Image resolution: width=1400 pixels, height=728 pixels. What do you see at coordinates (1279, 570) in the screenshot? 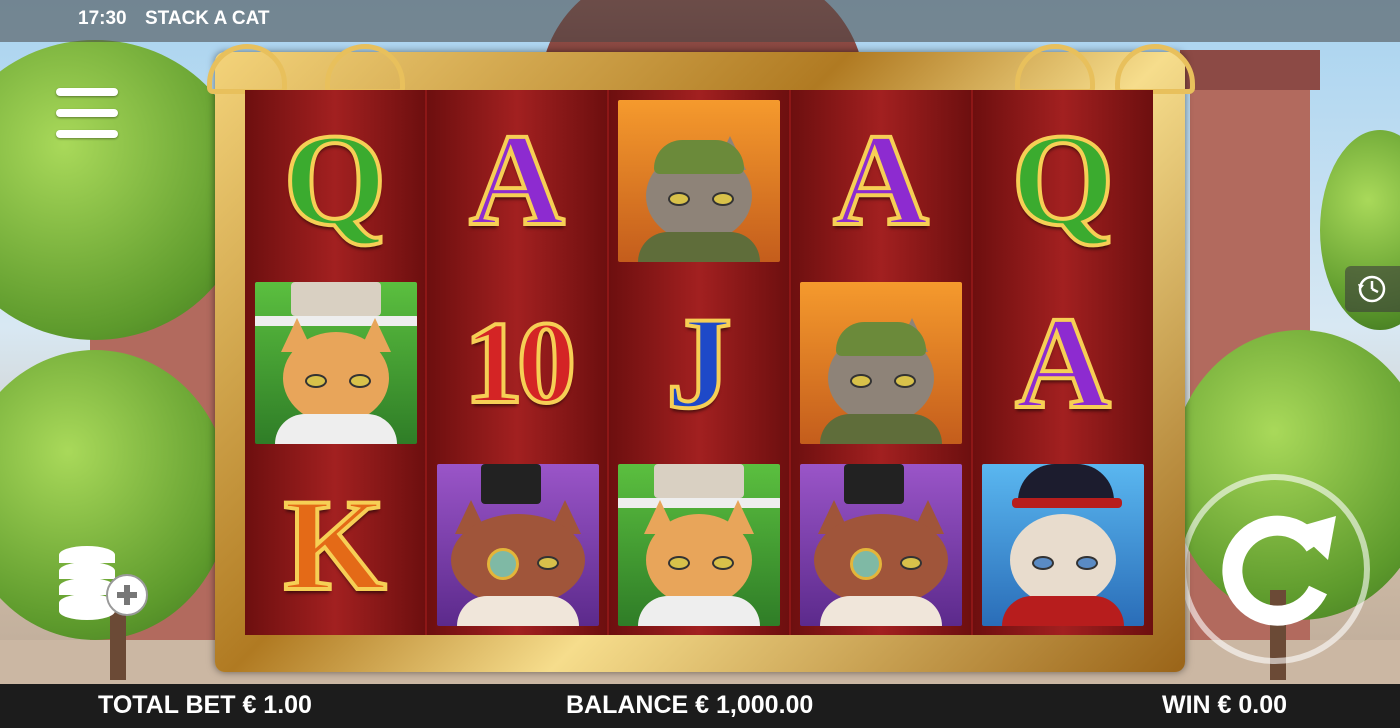
I see `spin-arrow-icon` at bounding box center [1279, 570].